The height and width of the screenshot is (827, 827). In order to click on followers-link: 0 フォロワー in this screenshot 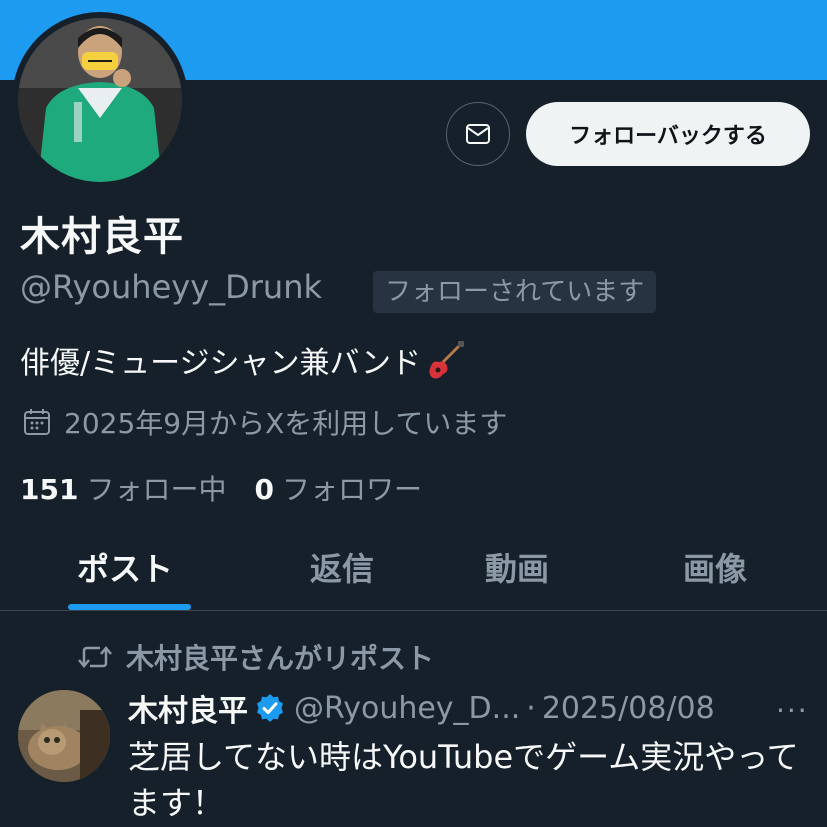, I will do `click(338, 488)`.